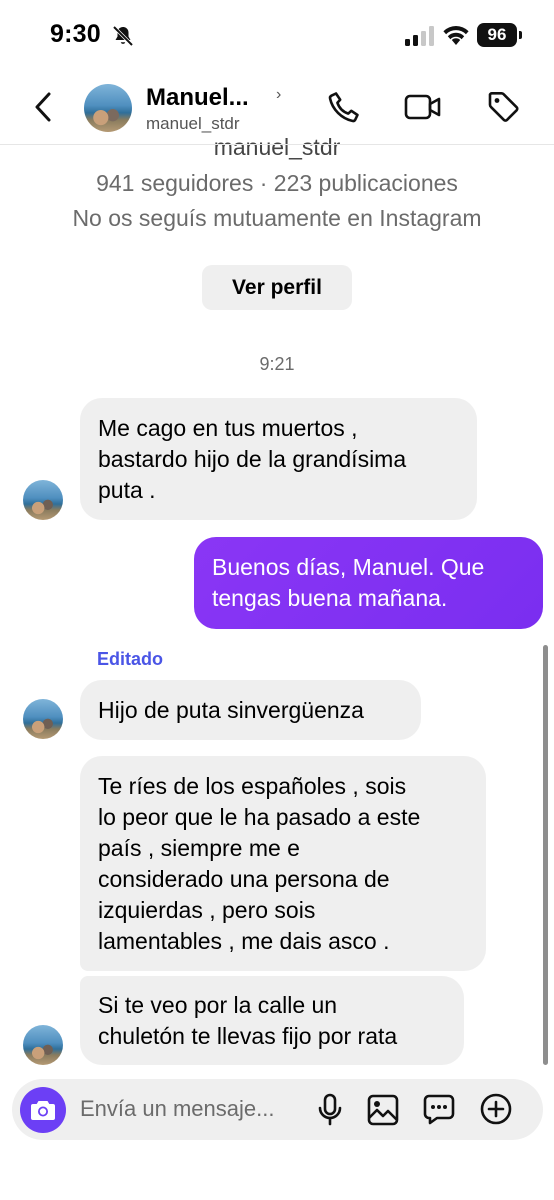 The height and width of the screenshot is (1200, 554). Describe the element at coordinates (330, 1110) in the screenshot. I see `mic-icon` at that location.